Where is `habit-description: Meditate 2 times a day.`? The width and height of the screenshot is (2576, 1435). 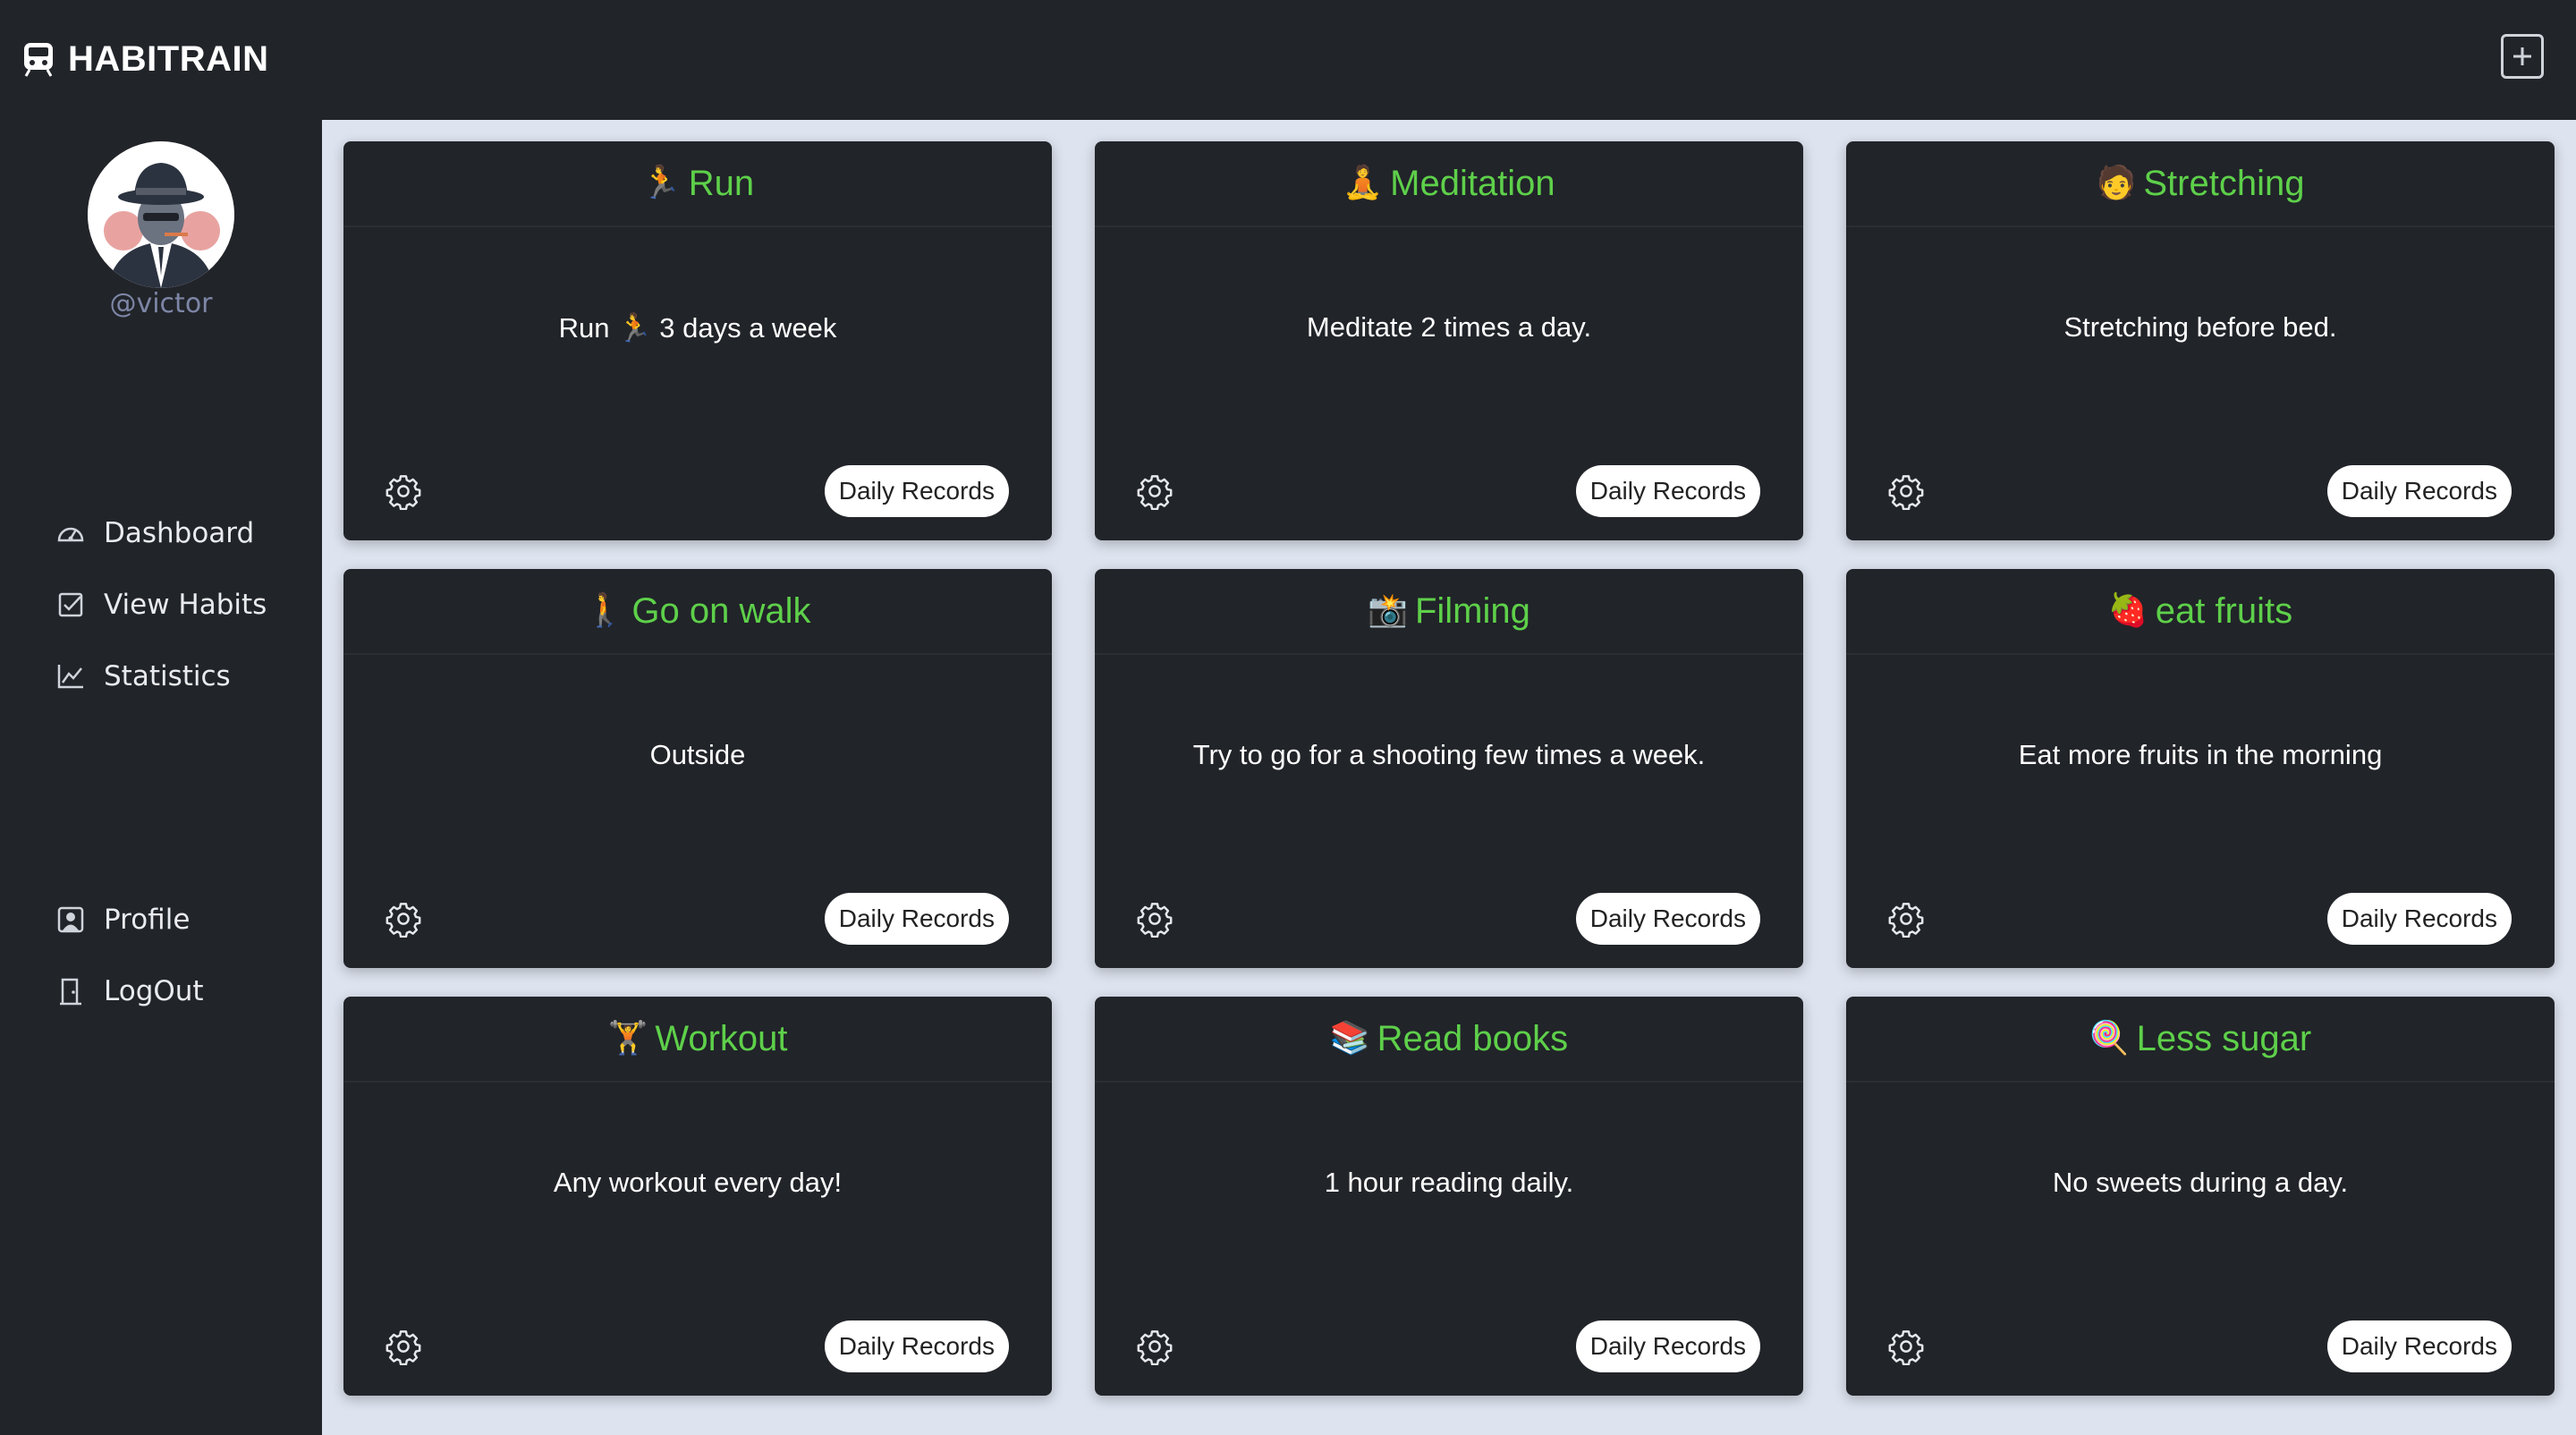
habit-description: Meditate 2 times a day. is located at coordinates (1449, 327).